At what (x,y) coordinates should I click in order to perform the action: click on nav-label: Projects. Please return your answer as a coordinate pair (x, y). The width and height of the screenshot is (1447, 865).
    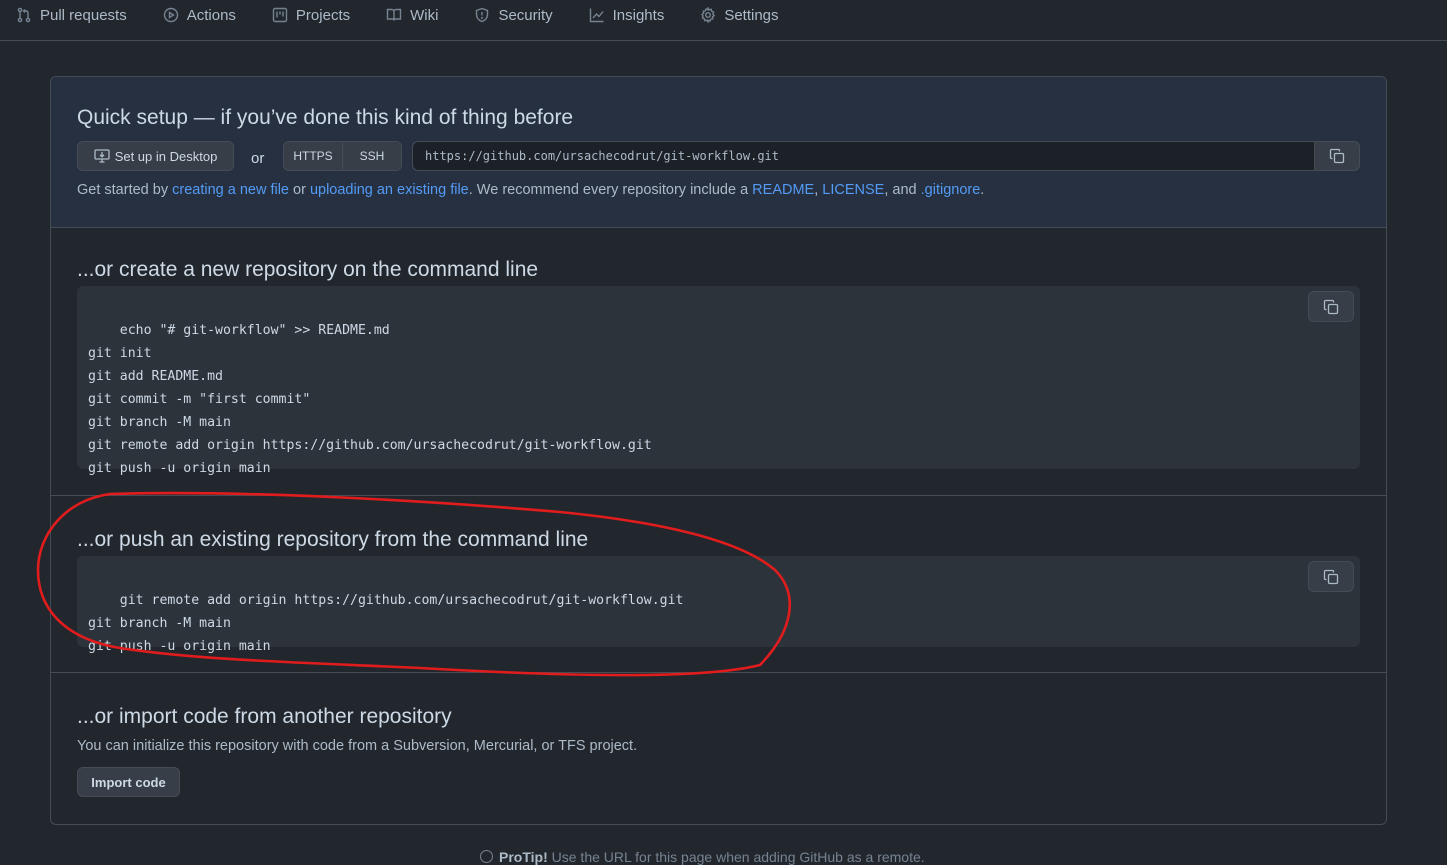
    Looking at the image, I should click on (323, 15).